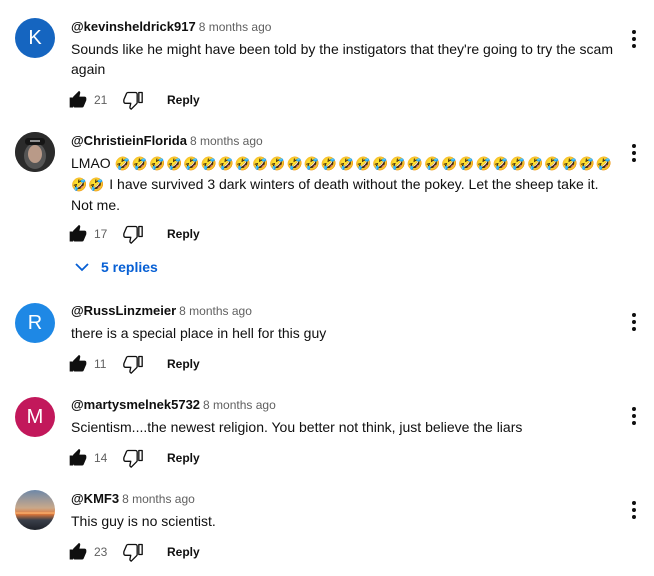  I want to click on comment-header: @RussLinzmeier 8 months ago, so click(161, 311).